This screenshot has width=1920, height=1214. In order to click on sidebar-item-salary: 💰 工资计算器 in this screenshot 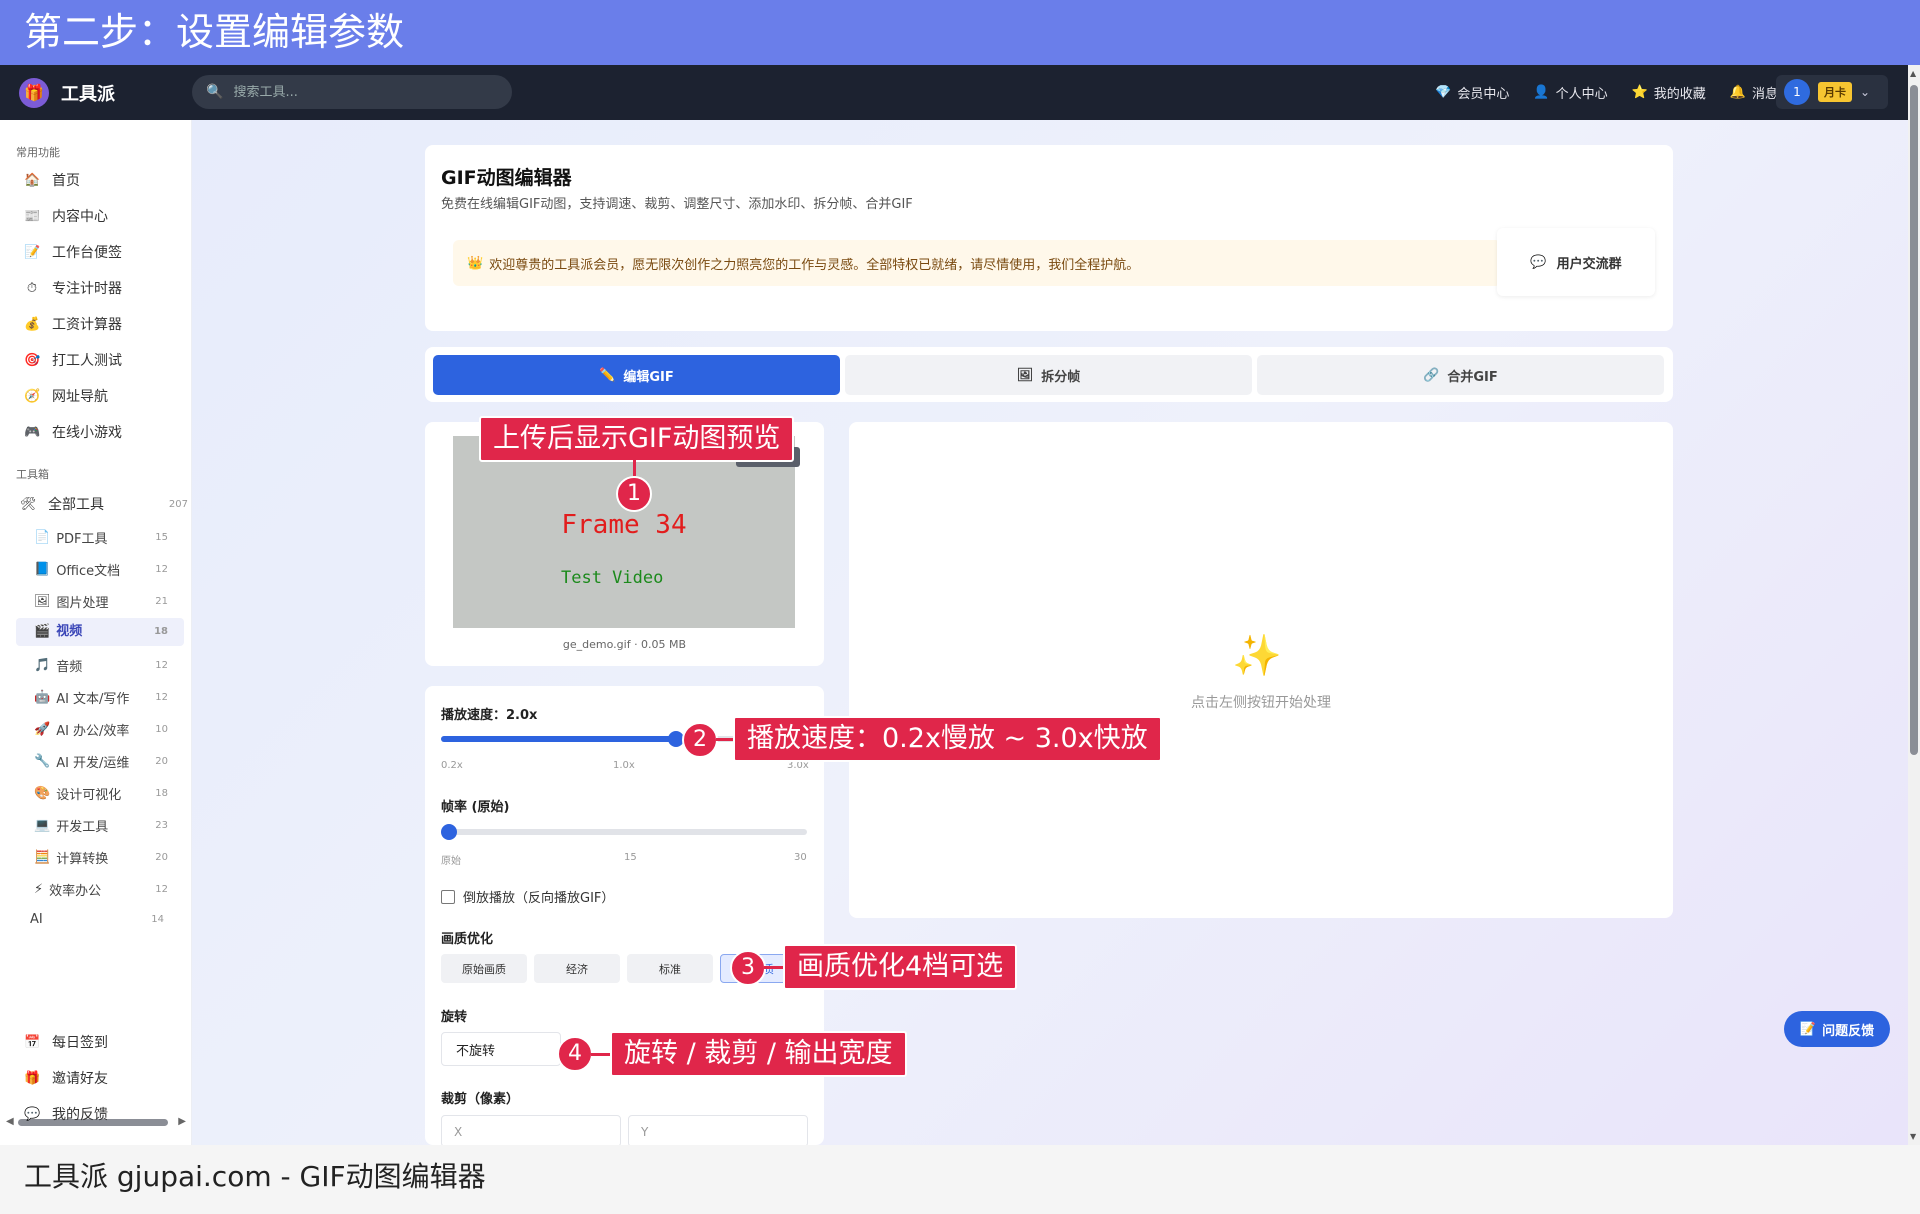, I will do `click(73, 324)`.